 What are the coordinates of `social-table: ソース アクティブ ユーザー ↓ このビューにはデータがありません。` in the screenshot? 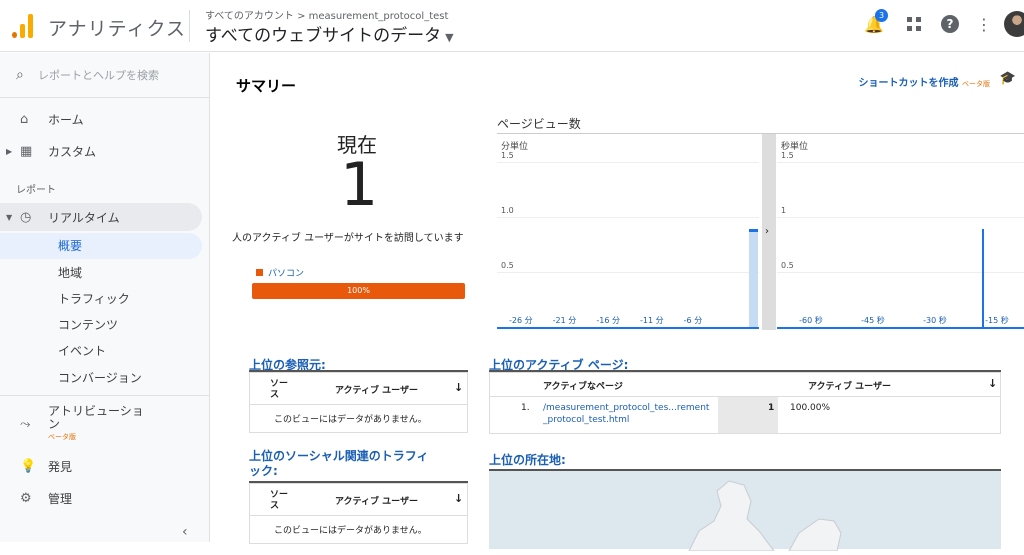 It's located at (358, 513).